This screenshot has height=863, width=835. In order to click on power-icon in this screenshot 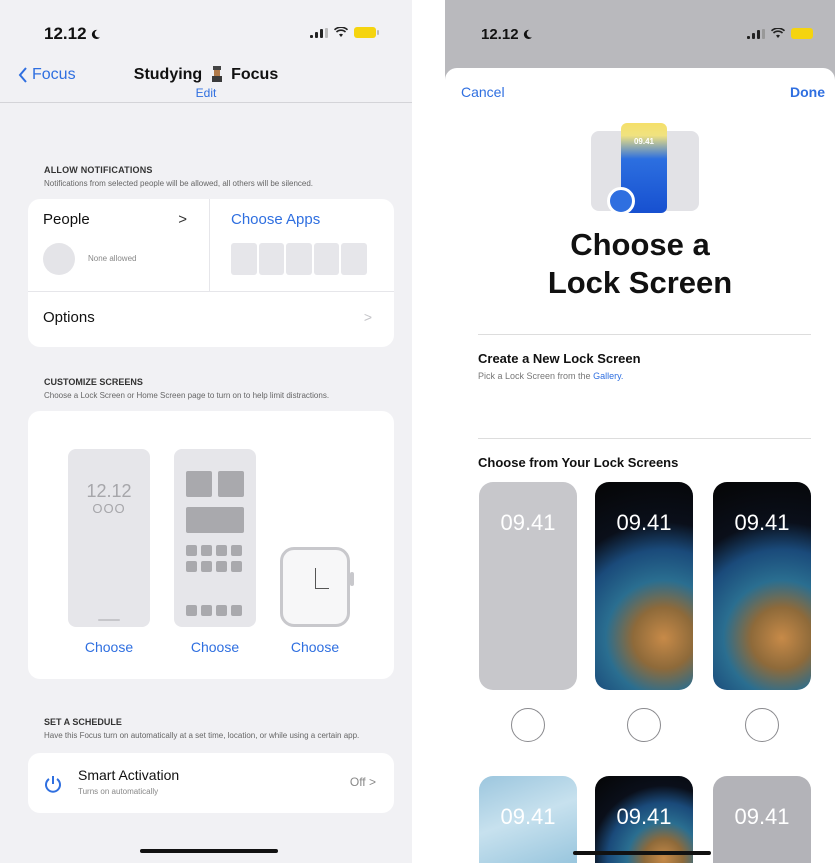, I will do `click(53, 784)`.